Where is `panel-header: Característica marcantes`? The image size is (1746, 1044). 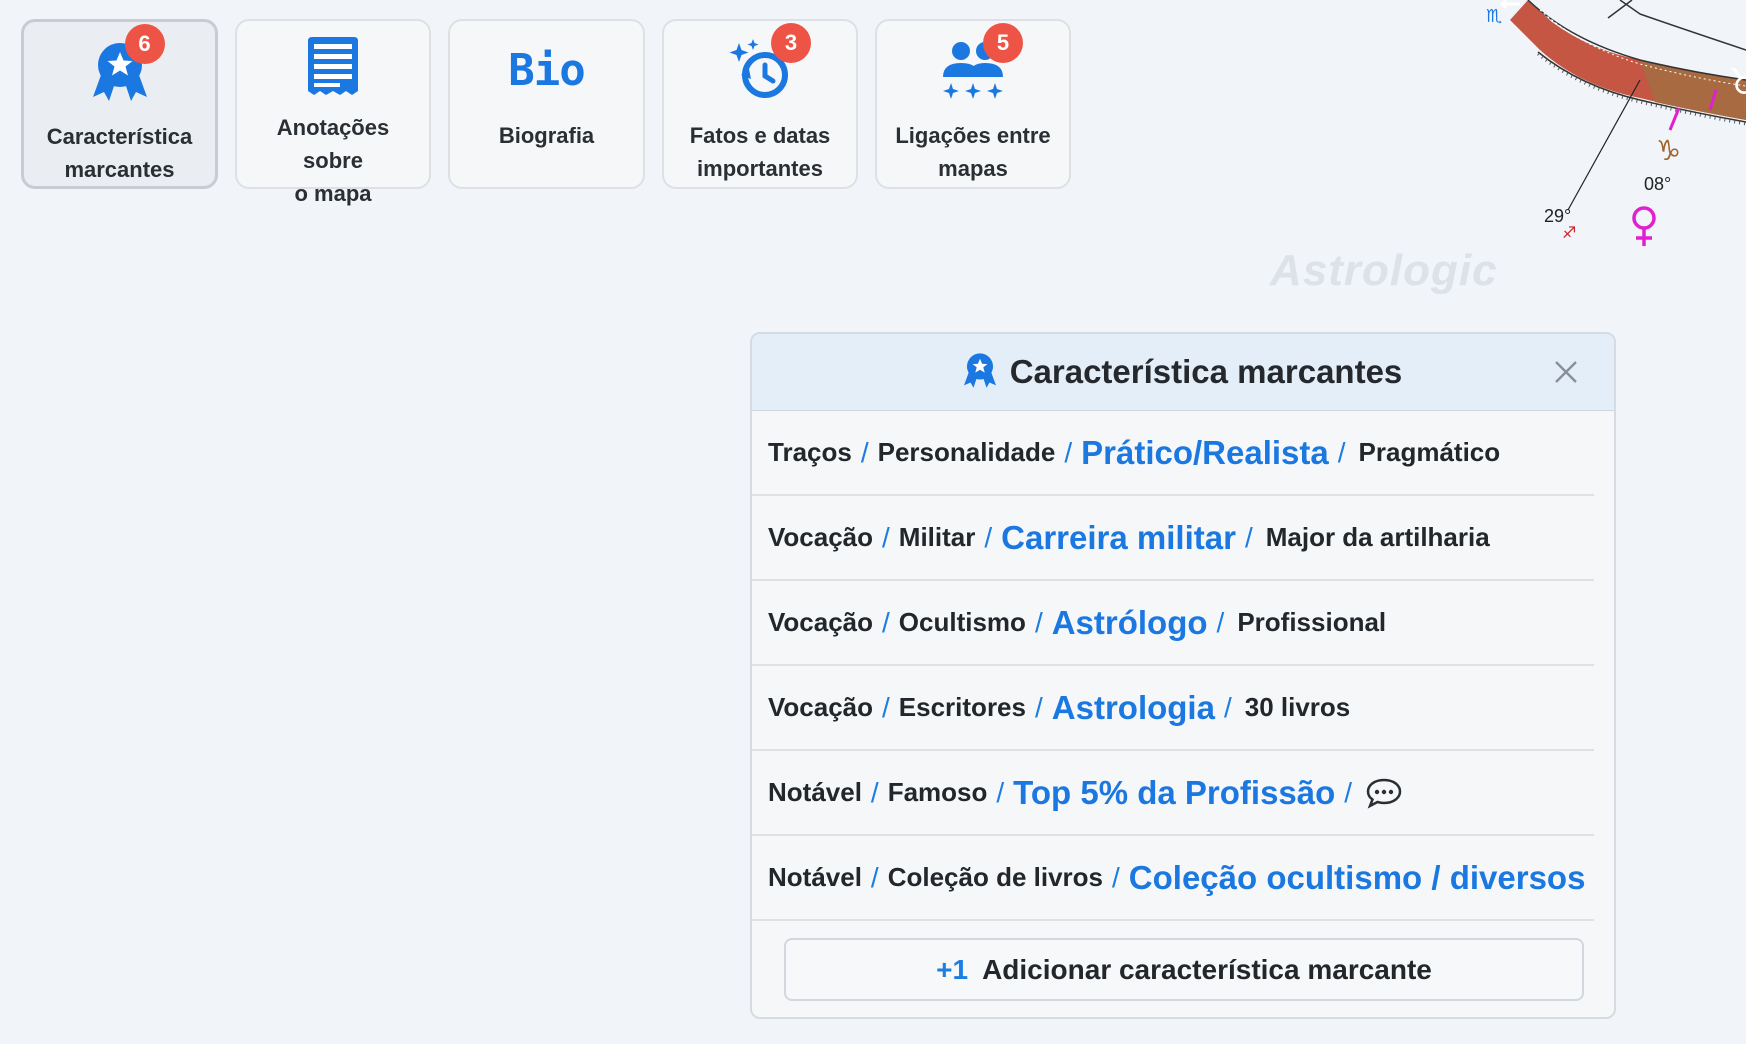
panel-header: Característica marcantes is located at coordinates (1183, 372).